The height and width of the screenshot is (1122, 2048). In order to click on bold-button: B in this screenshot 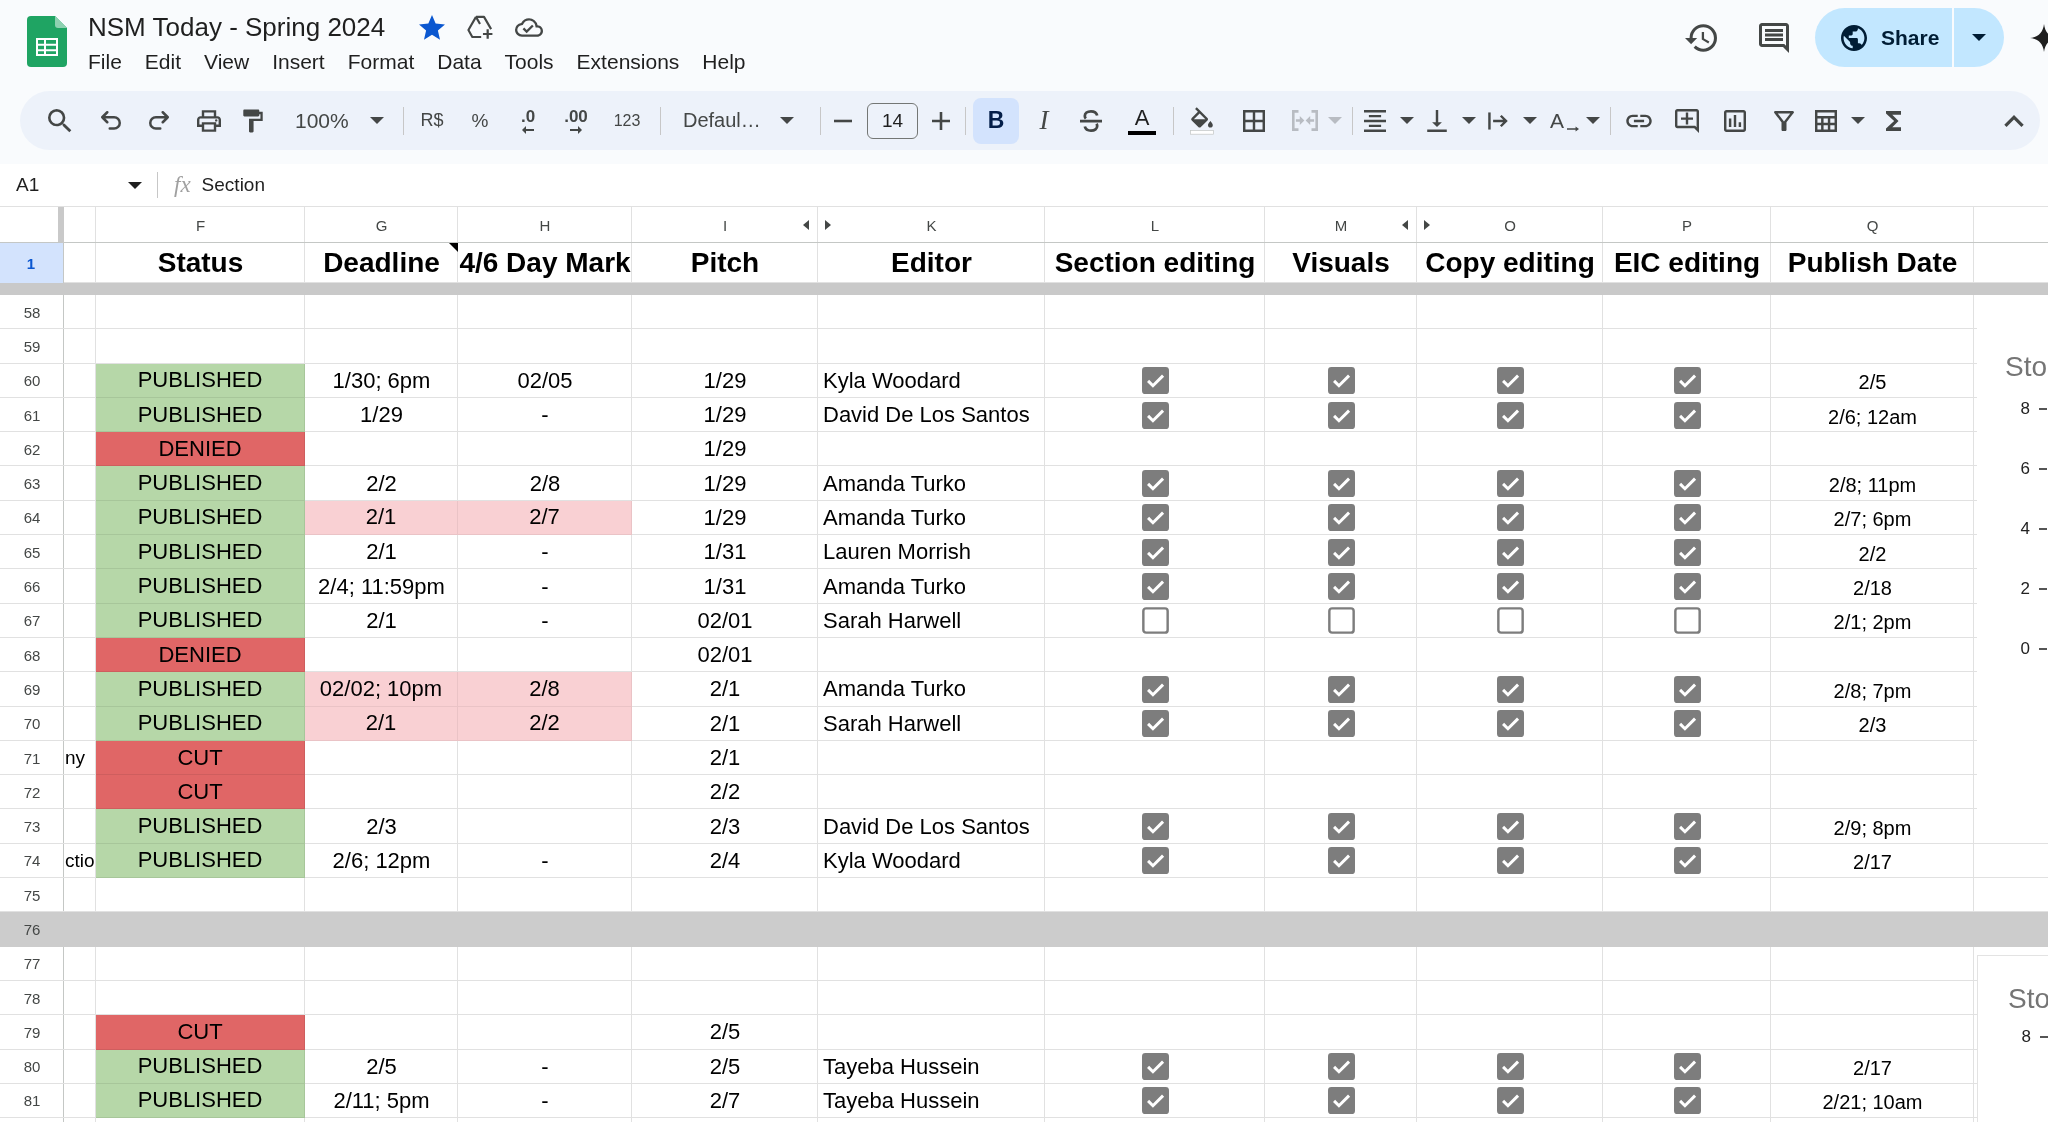, I will do `click(996, 120)`.